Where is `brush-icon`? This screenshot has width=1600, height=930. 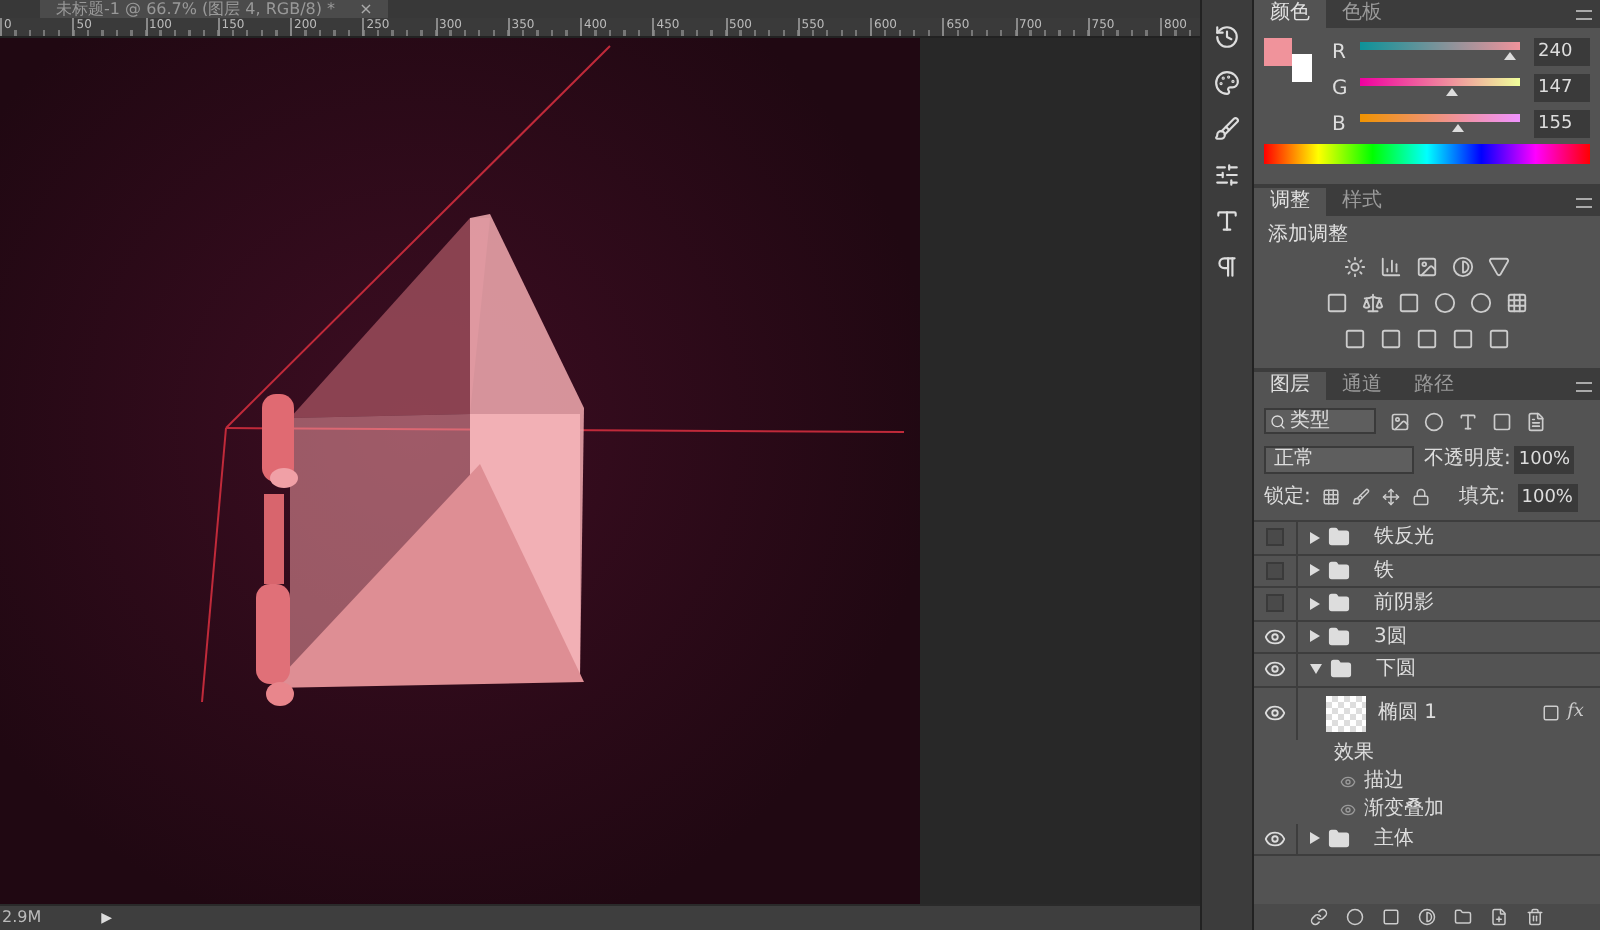 brush-icon is located at coordinates (1227, 129).